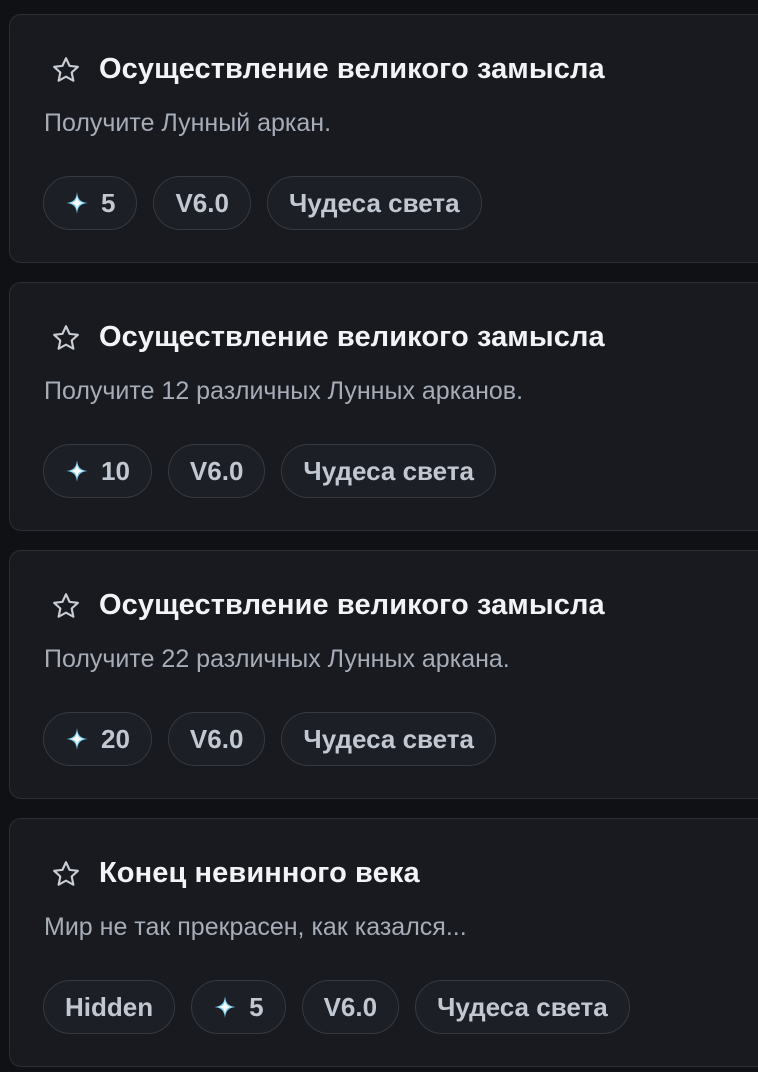 Image resolution: width=758 pixels, height=1072 pixels. I want to click on achievement-tags: Hidden 5 V6.0 Чудеса света, so click(336, 1007).